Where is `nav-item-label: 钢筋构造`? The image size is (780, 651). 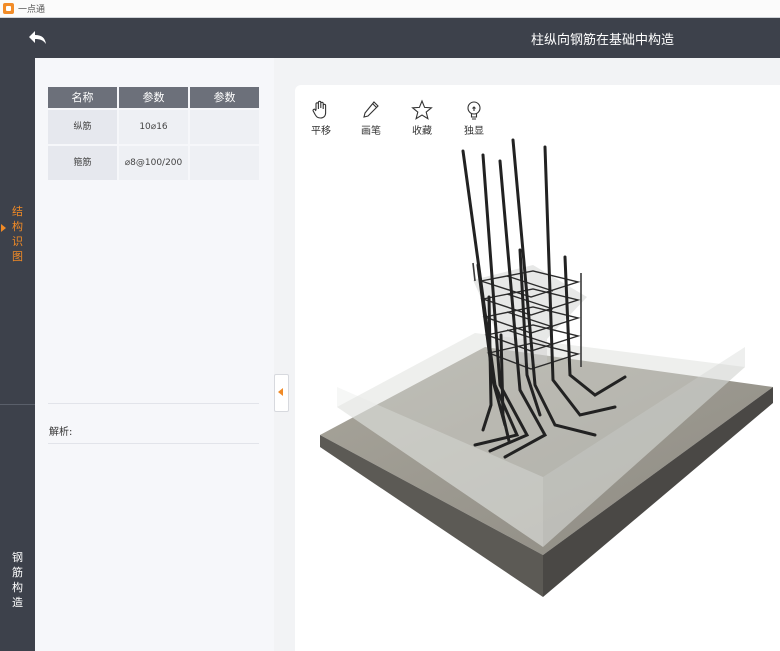 nav-item-label: 钢筋构造 is located at coordinates (17, 580).